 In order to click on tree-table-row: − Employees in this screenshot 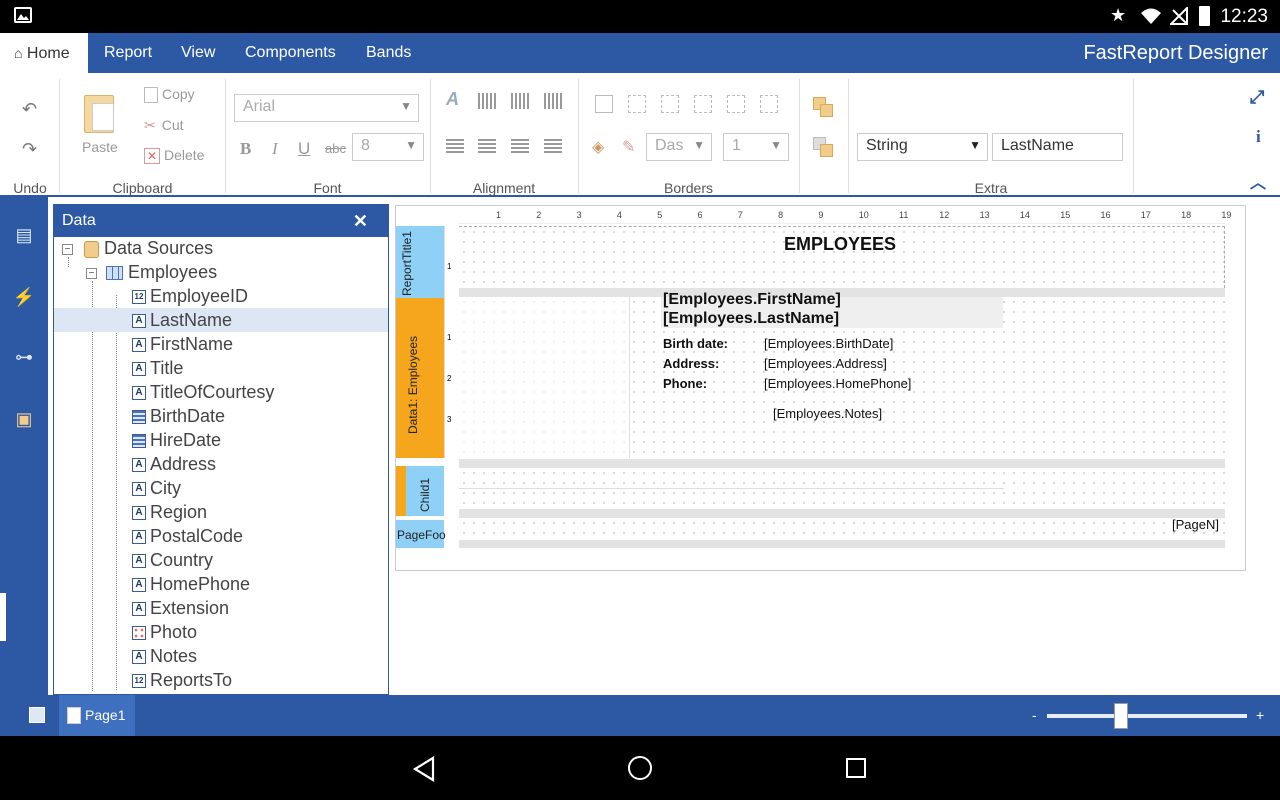, I will do `click(221, 272)`.